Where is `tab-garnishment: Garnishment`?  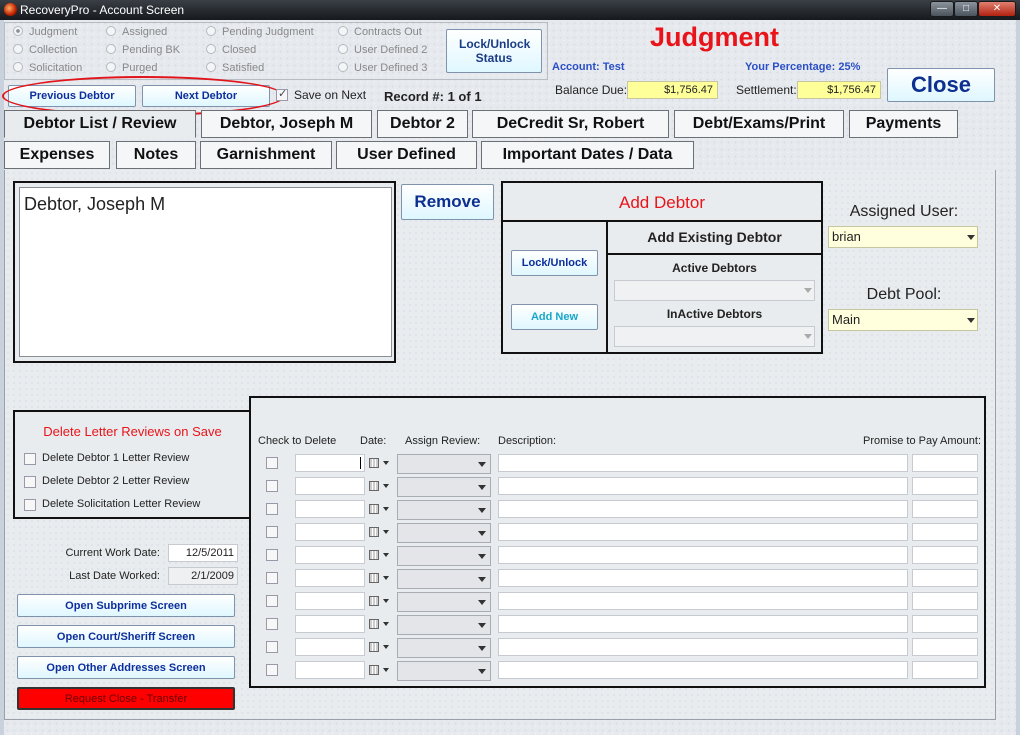 tab-garnishment: Garnishment is located at coordinates (266, 155).